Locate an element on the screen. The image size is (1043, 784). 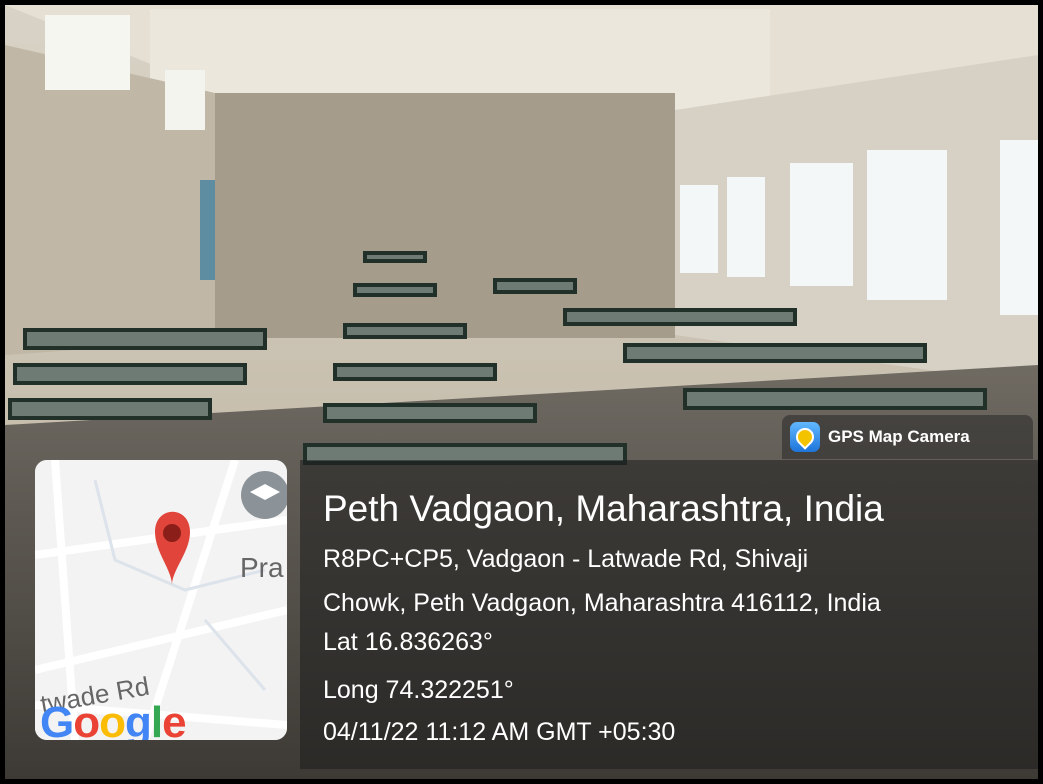
map-camera-icon is located at coordinates (805, 437).